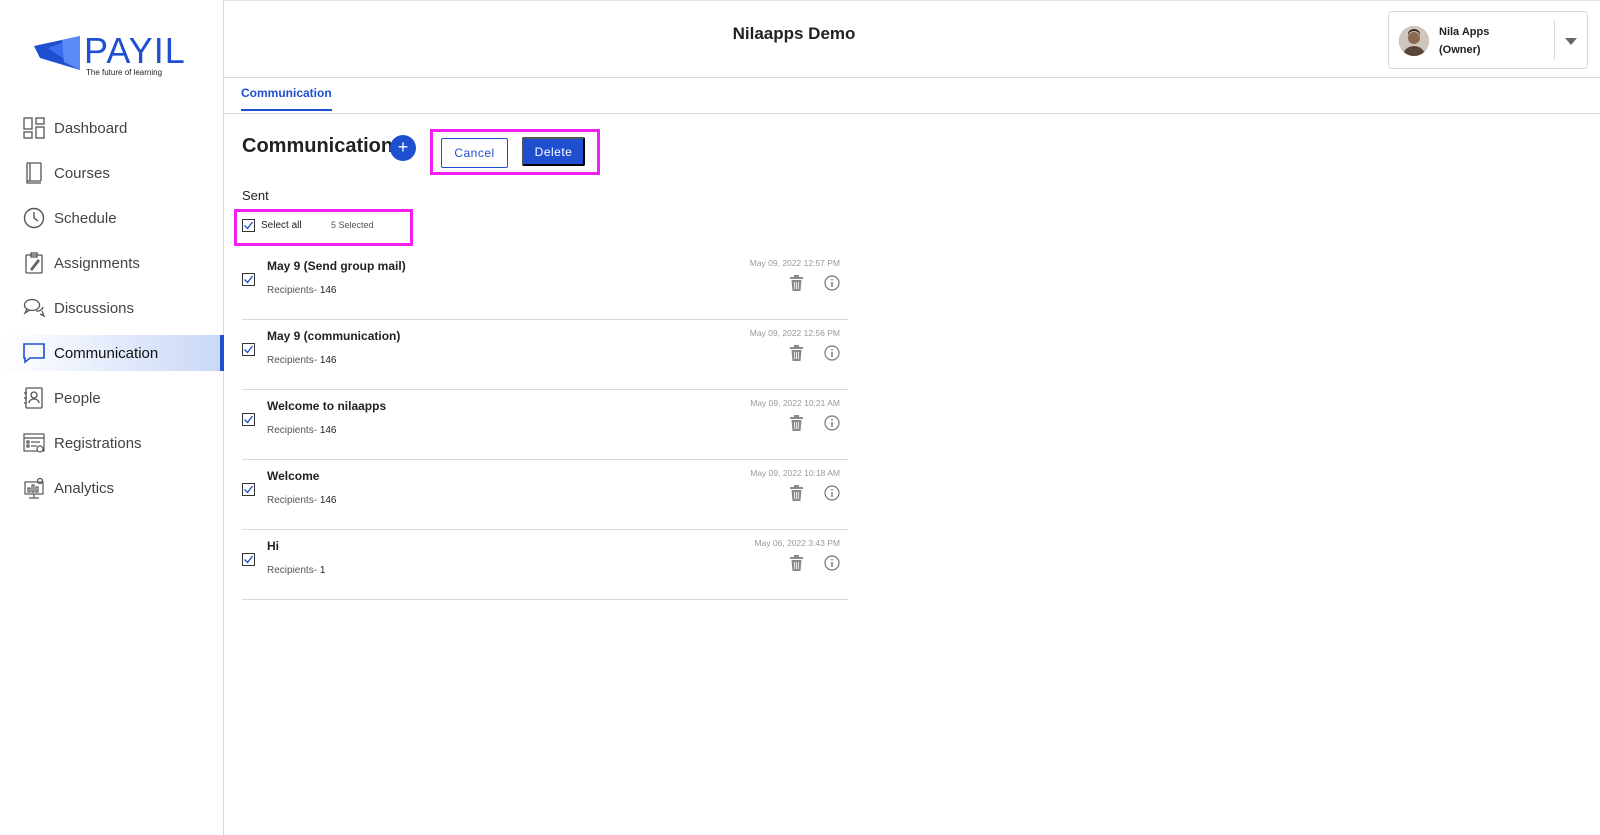  What do you see at coordinates (1554, 40) in the screenshot?
I see `user-menu-divider` at bounding box center [1554, 40].